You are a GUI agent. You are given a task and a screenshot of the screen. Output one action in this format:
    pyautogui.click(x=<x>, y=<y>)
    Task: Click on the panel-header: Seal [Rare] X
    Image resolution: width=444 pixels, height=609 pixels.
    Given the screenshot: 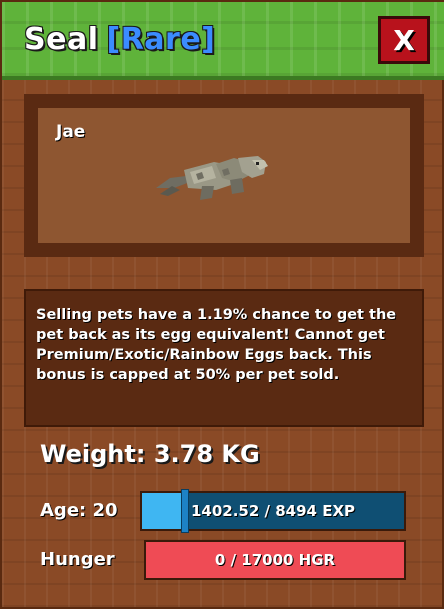 What is the action you would take?
    pyautogui.click(x=223, y=41)
    